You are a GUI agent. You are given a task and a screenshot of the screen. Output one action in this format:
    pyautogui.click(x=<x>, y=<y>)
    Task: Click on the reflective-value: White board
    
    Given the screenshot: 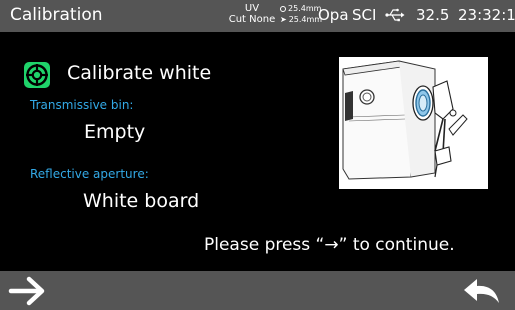 What is the action you would take?
    pyautogui.click(x=141, y=201)
    